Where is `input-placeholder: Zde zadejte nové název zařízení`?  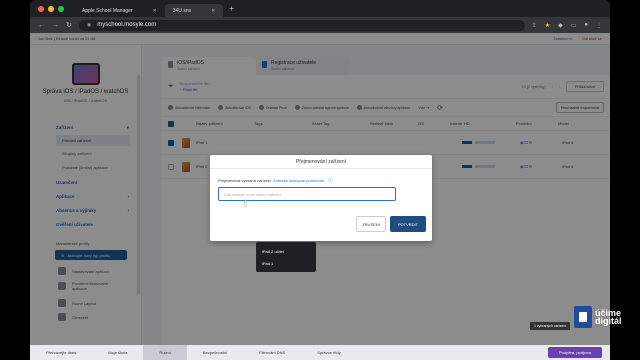 input-placeholder: Zde zadejte nové název zařízení is located at coordinates (253, 194).